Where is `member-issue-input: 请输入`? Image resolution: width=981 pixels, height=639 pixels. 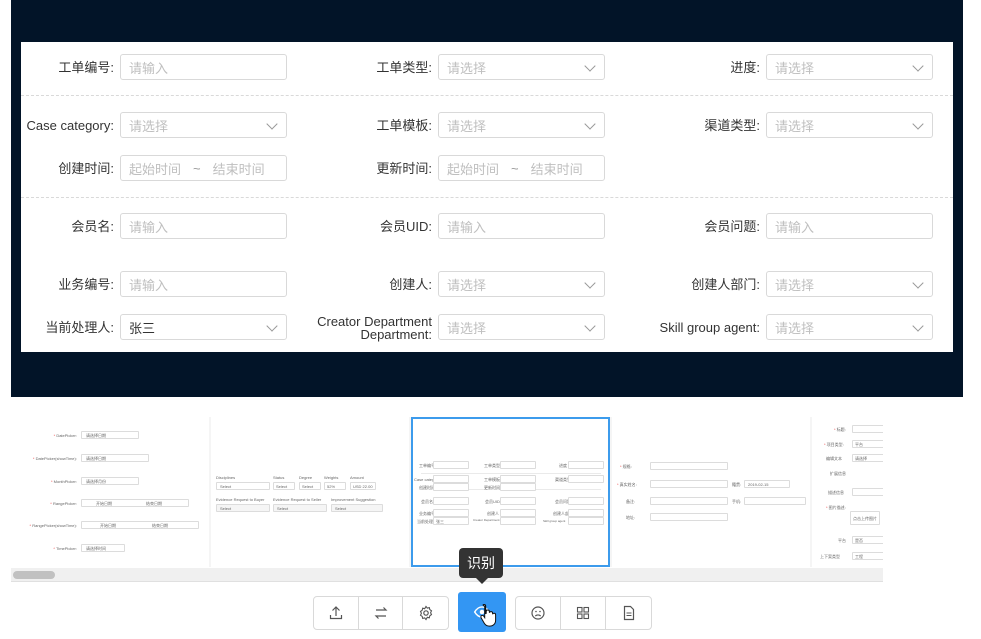 member-issue-input: 请输入 is located at coordinates (849, 226).